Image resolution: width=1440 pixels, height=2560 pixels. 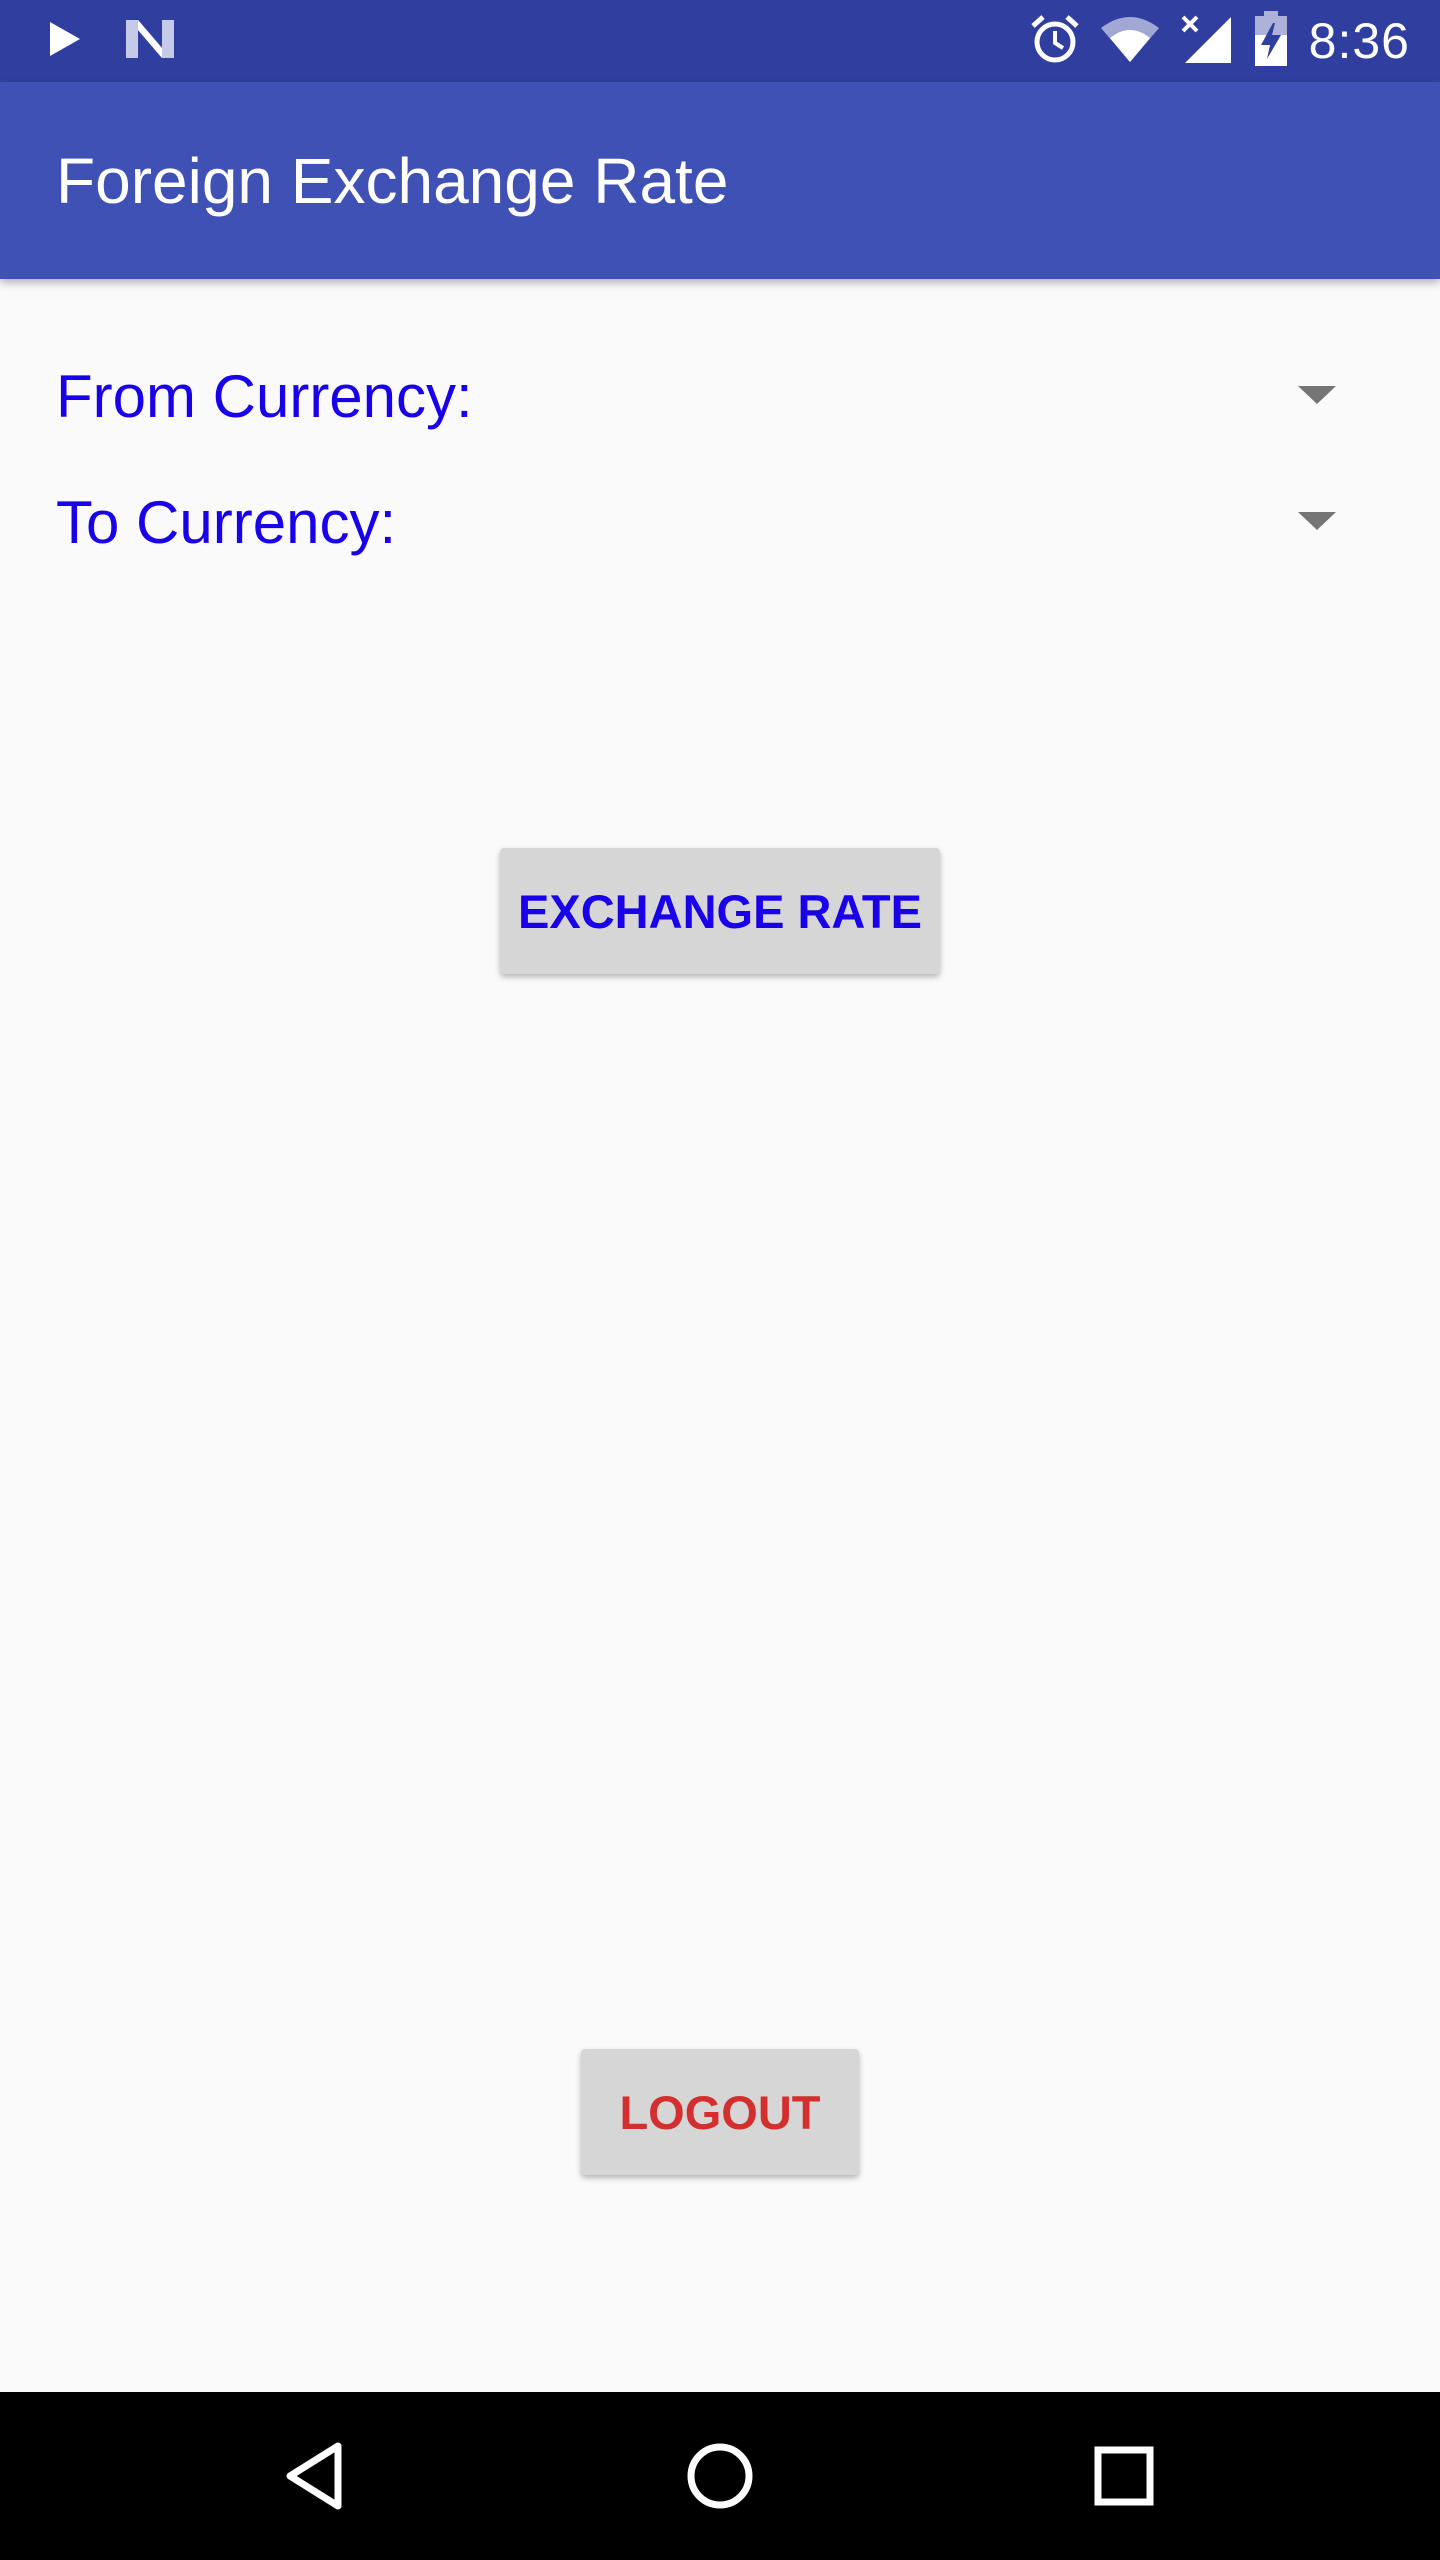 I want to click on status-right-icons: 8:36, so click(x=1219, y=40).